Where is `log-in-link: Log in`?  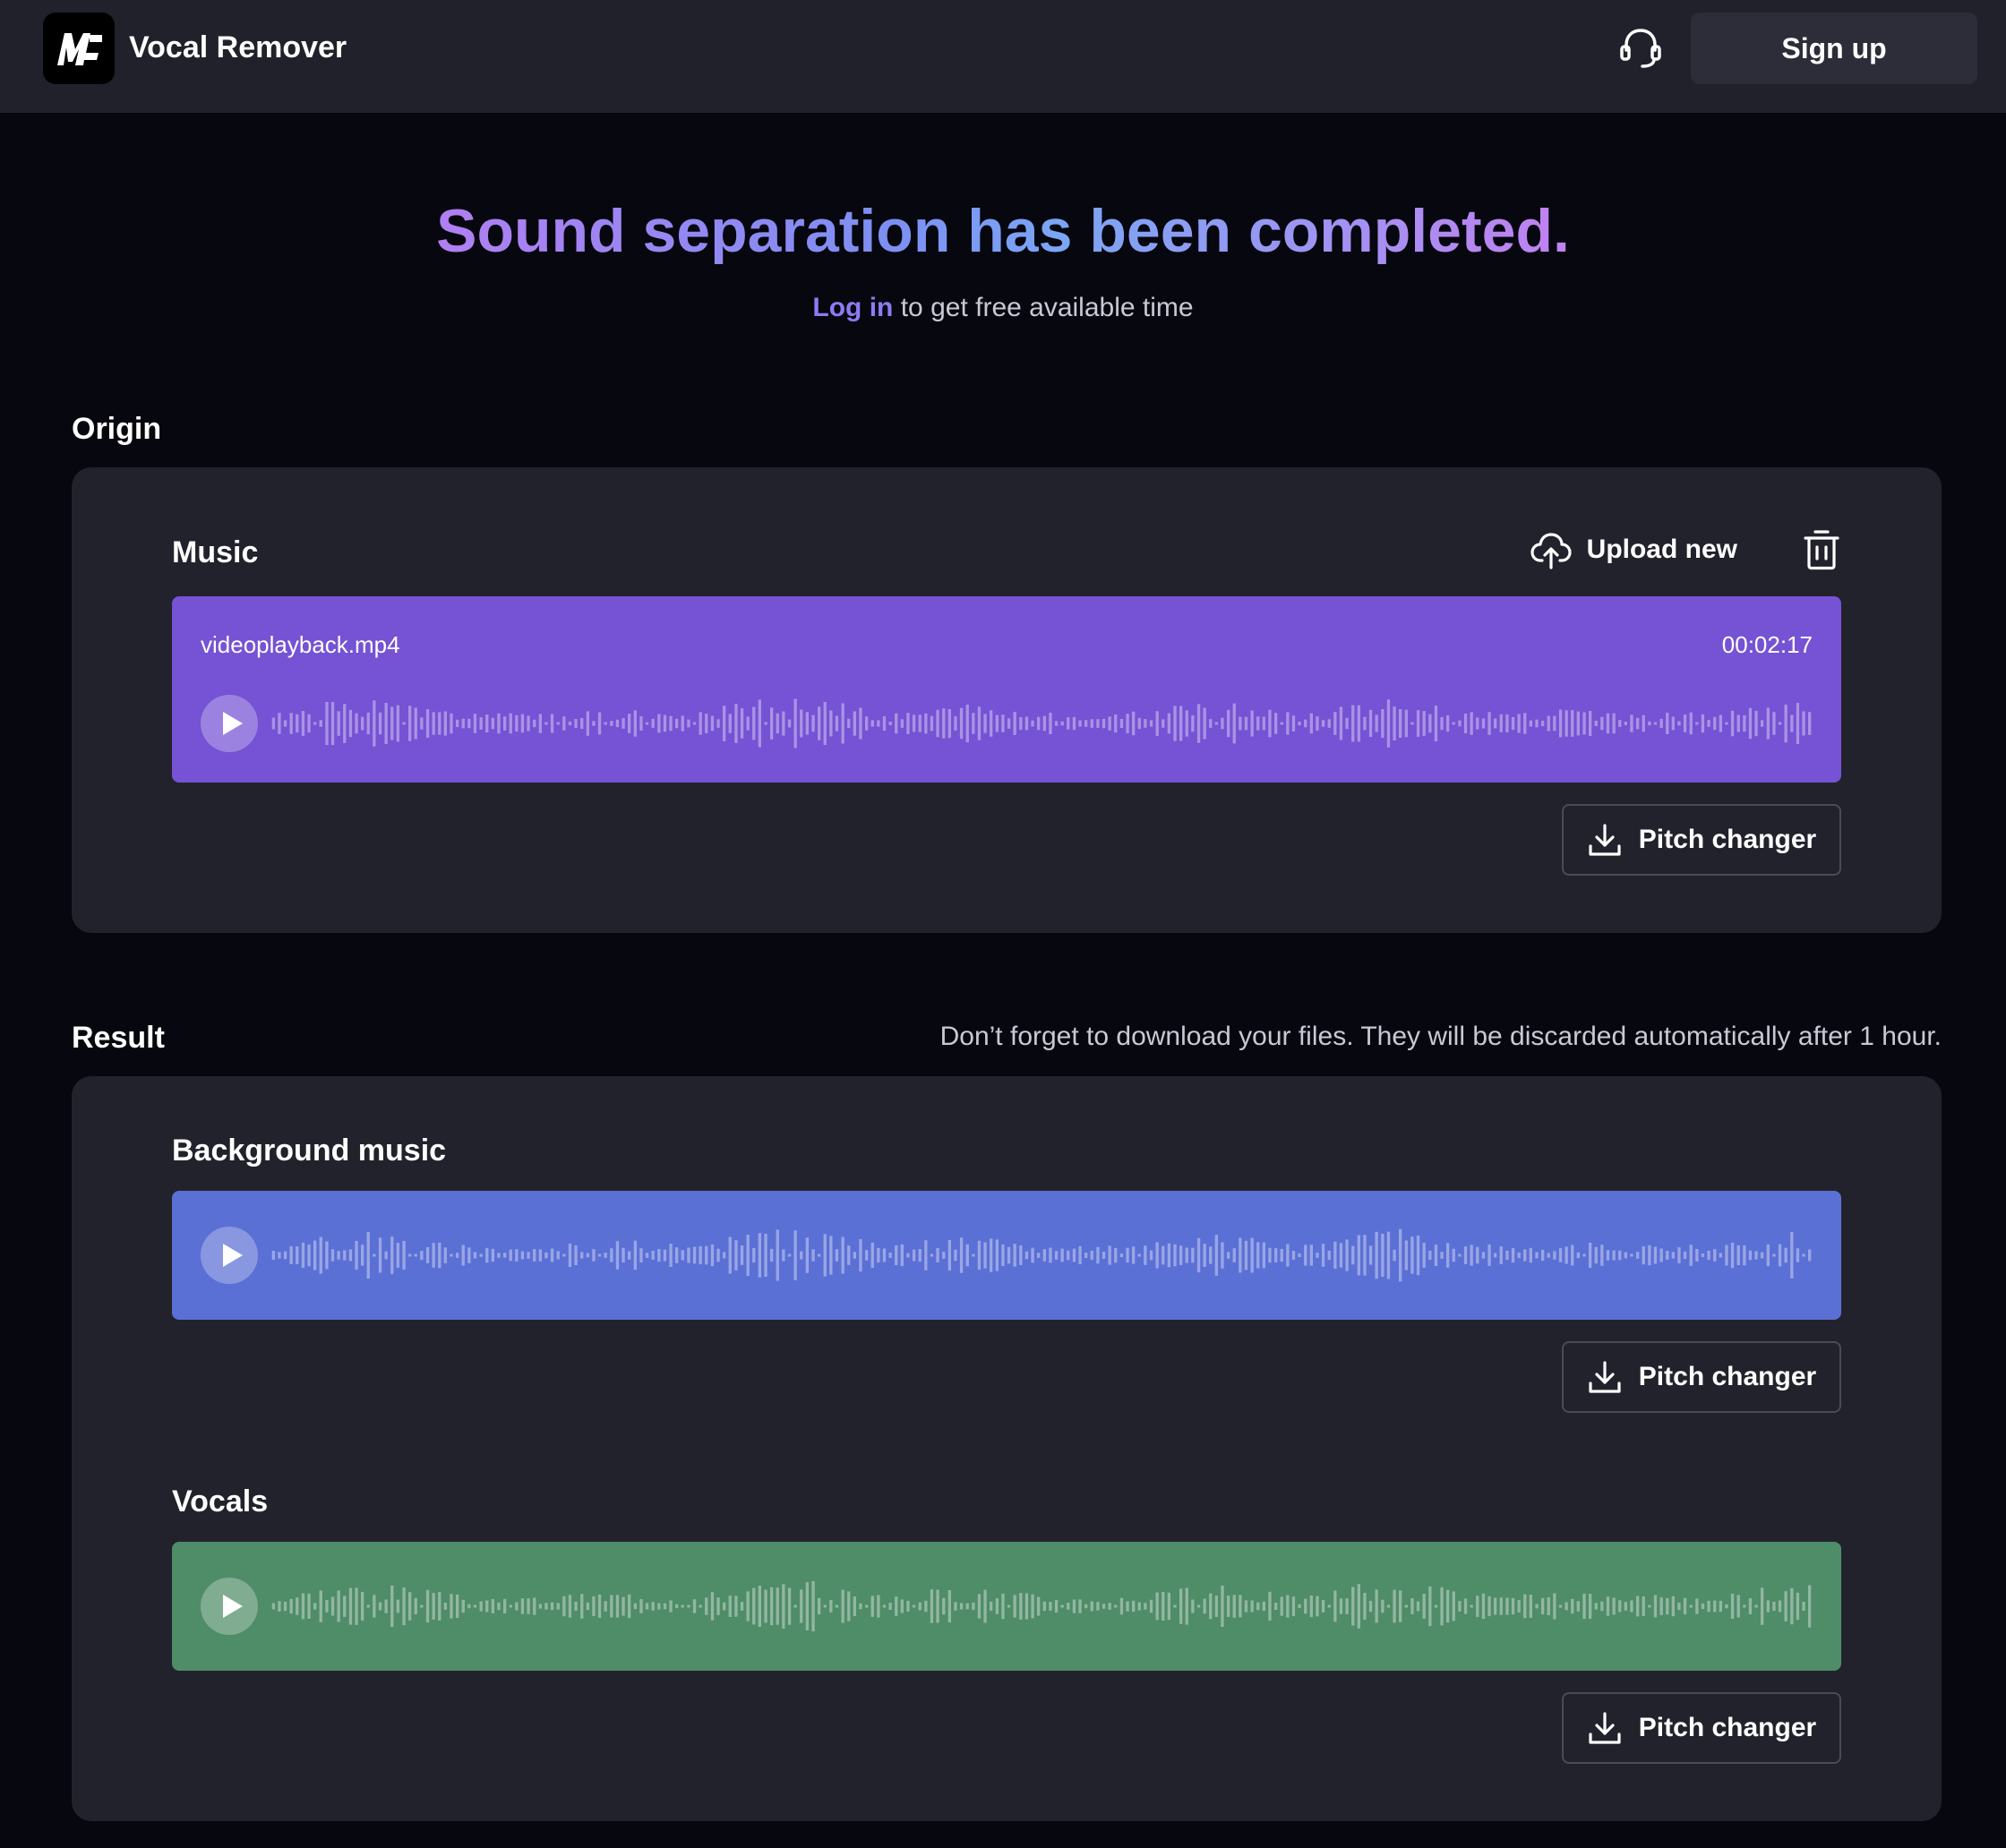
log-in-link: Log in is located at coordinates (852, 307).